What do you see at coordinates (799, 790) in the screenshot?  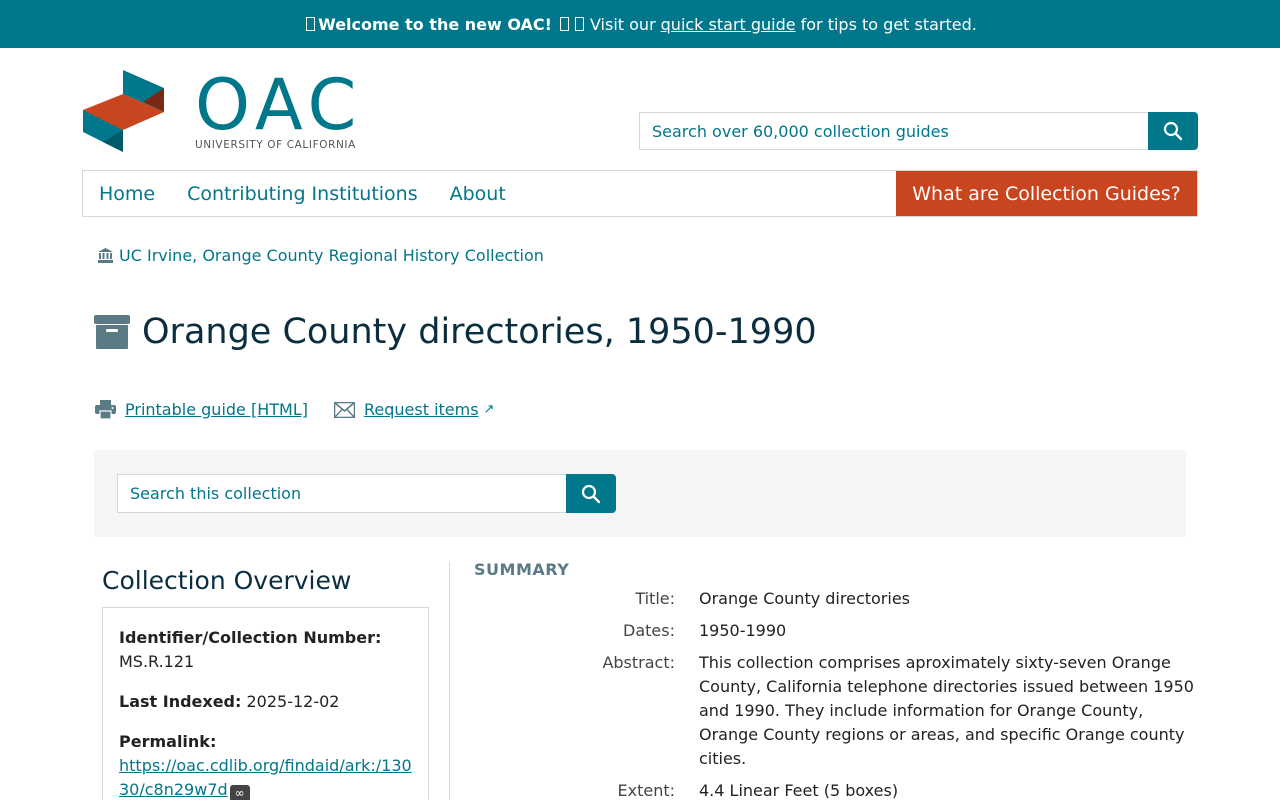 I see `summary-value: 4.4 Linear Feet (5 boxes)` at bounding box center [799, 790].